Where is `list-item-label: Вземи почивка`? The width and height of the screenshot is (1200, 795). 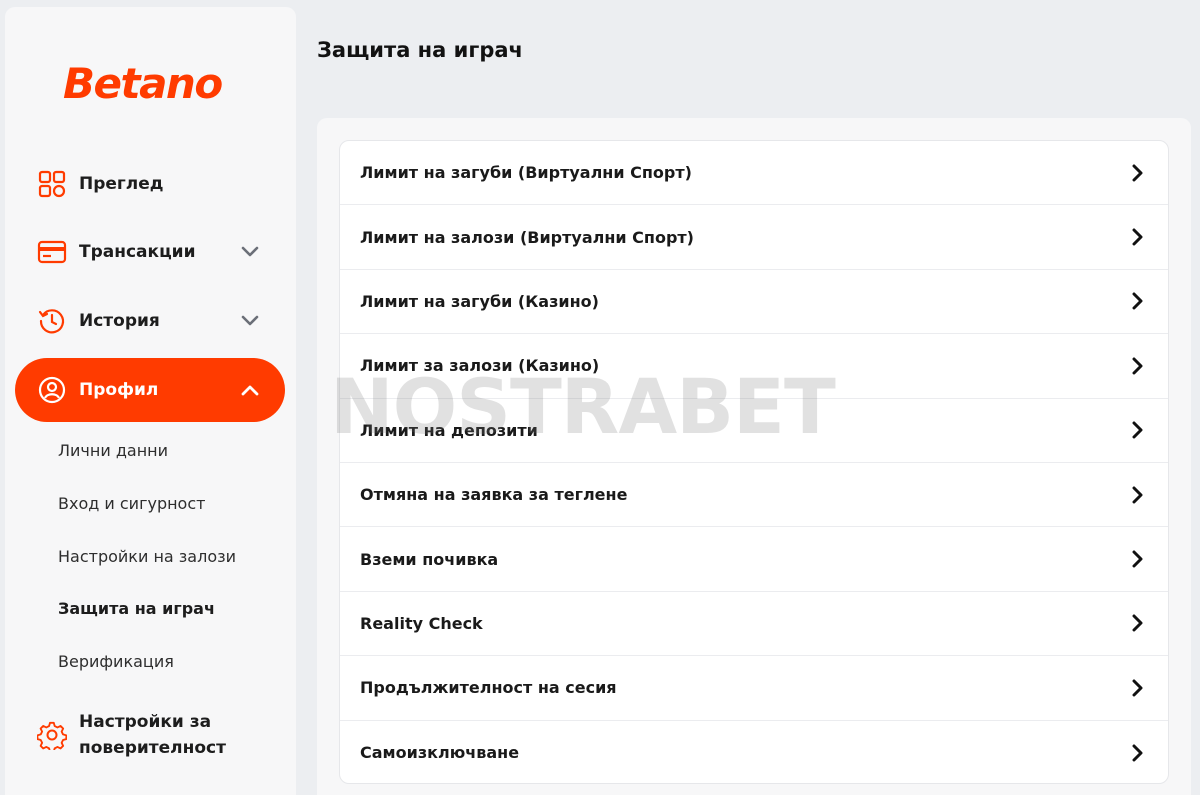 list-item-label: Вземи почивка is located at coordinates (429, 559).